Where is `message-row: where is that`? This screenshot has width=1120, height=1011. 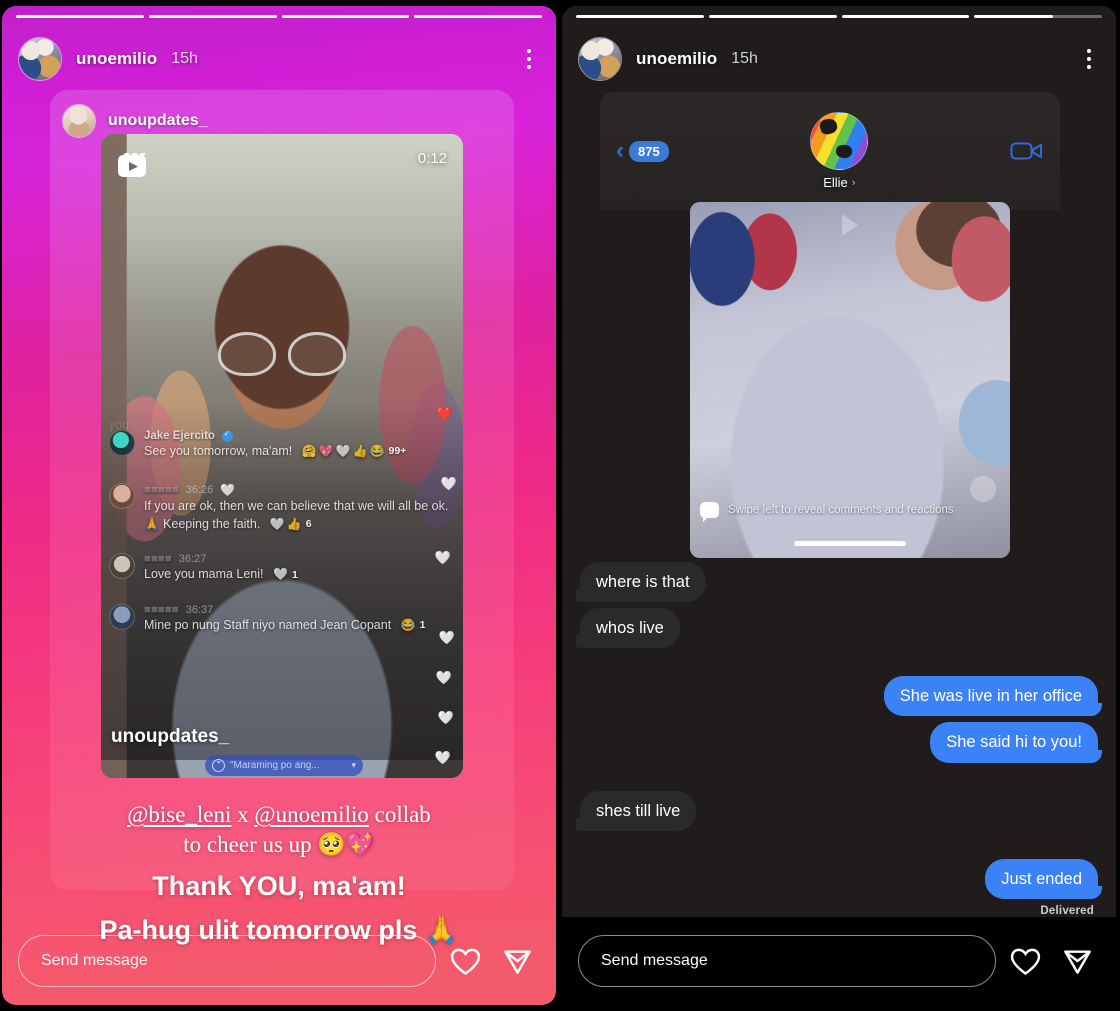
message-row: where is that is located at coordinates (837, 582).